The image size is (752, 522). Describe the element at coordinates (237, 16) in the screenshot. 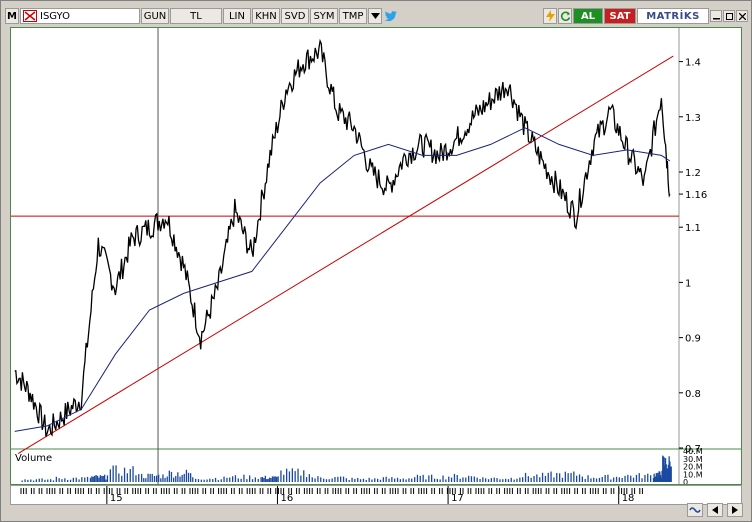

I see `lin-button: LIN` at that location.